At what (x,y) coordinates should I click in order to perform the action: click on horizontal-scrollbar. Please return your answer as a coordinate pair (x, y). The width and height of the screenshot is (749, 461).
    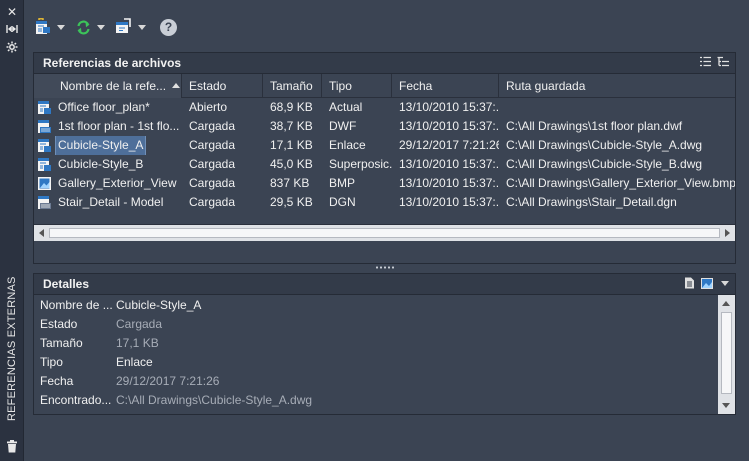
    Looking at the image, I should click on (384, 232).